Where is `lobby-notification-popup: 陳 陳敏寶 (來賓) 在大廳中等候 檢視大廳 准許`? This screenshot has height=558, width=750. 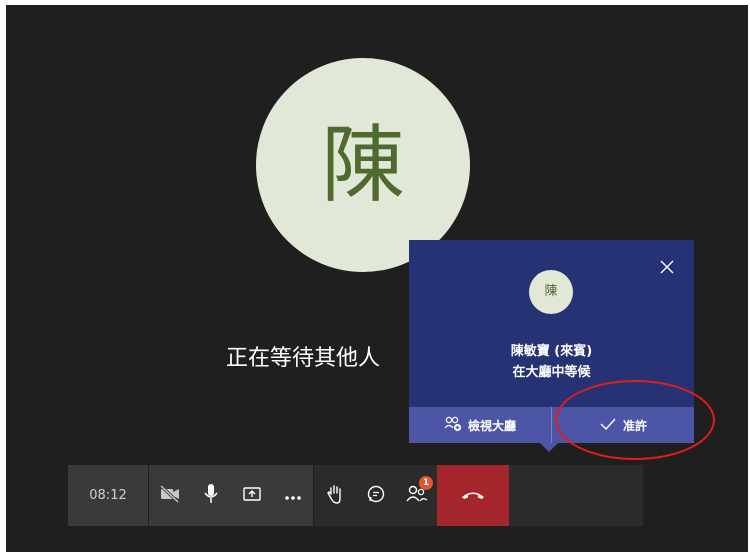 lobby-notification-popup: 陳 陳敏寶 (來賓) 在大廳中等候 檢視大廳 准許 is located at coordinates (551, 346).